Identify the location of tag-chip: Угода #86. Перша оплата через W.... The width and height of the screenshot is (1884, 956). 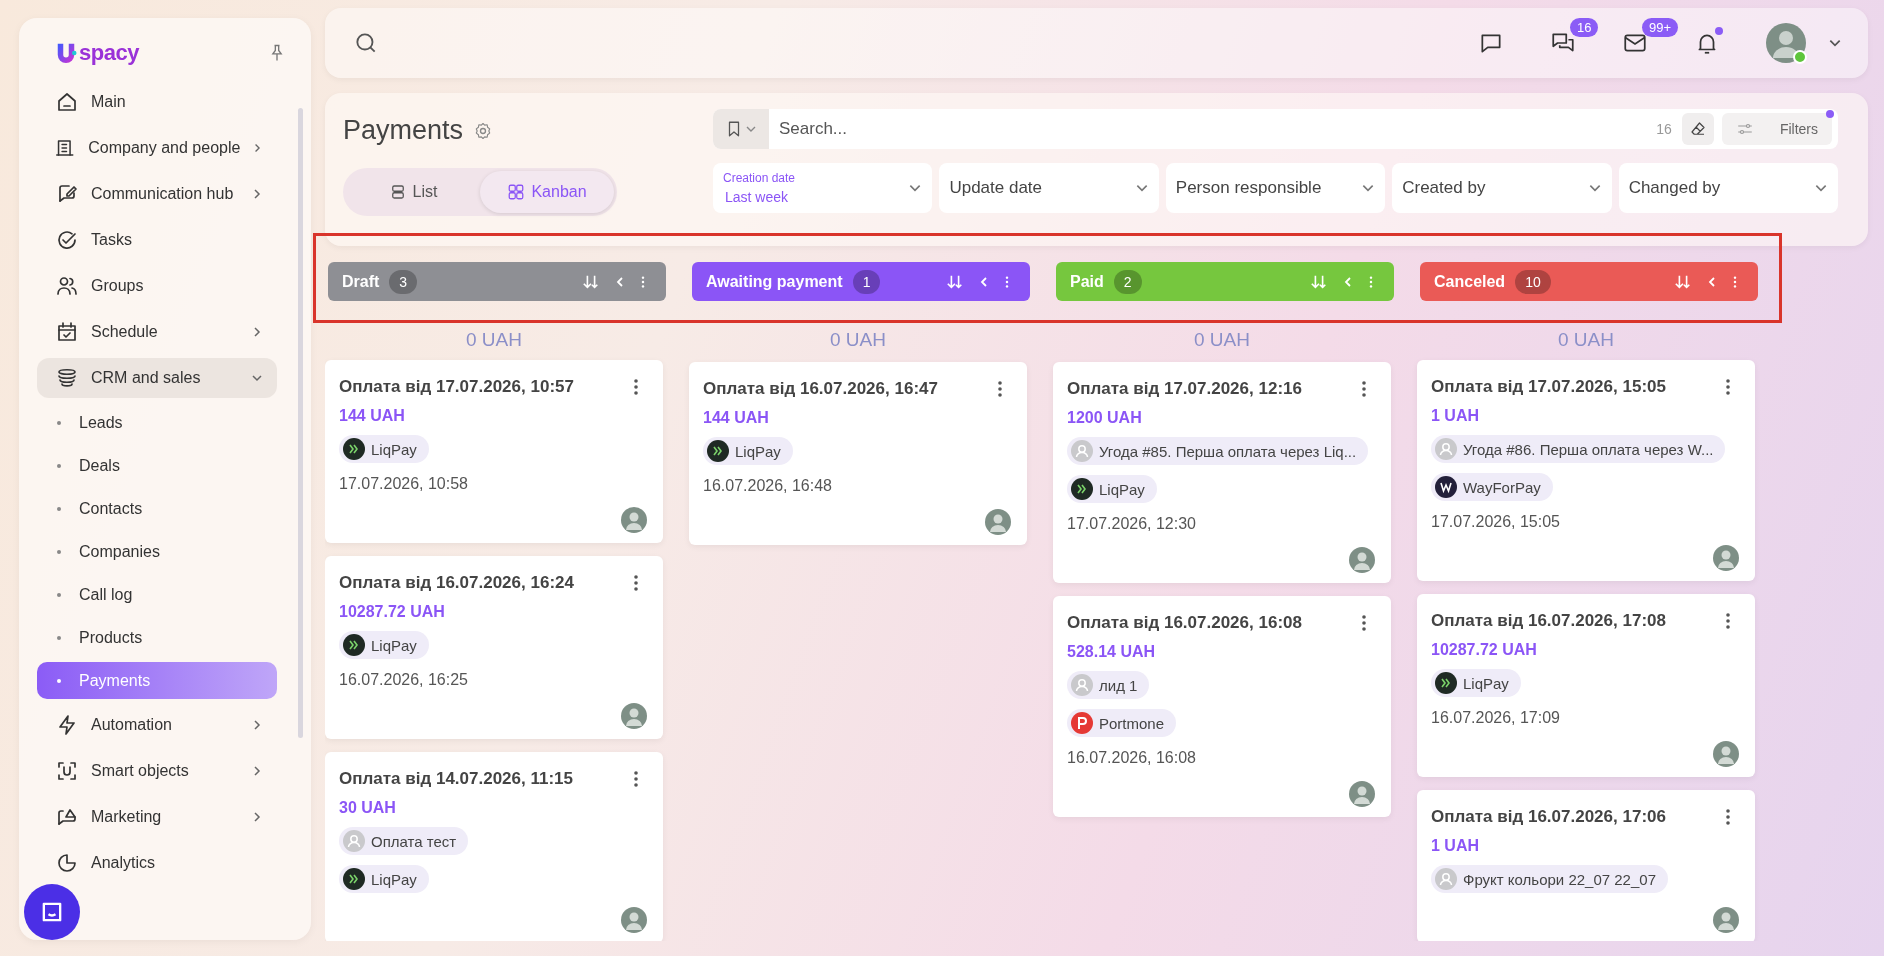
(1578, 449).